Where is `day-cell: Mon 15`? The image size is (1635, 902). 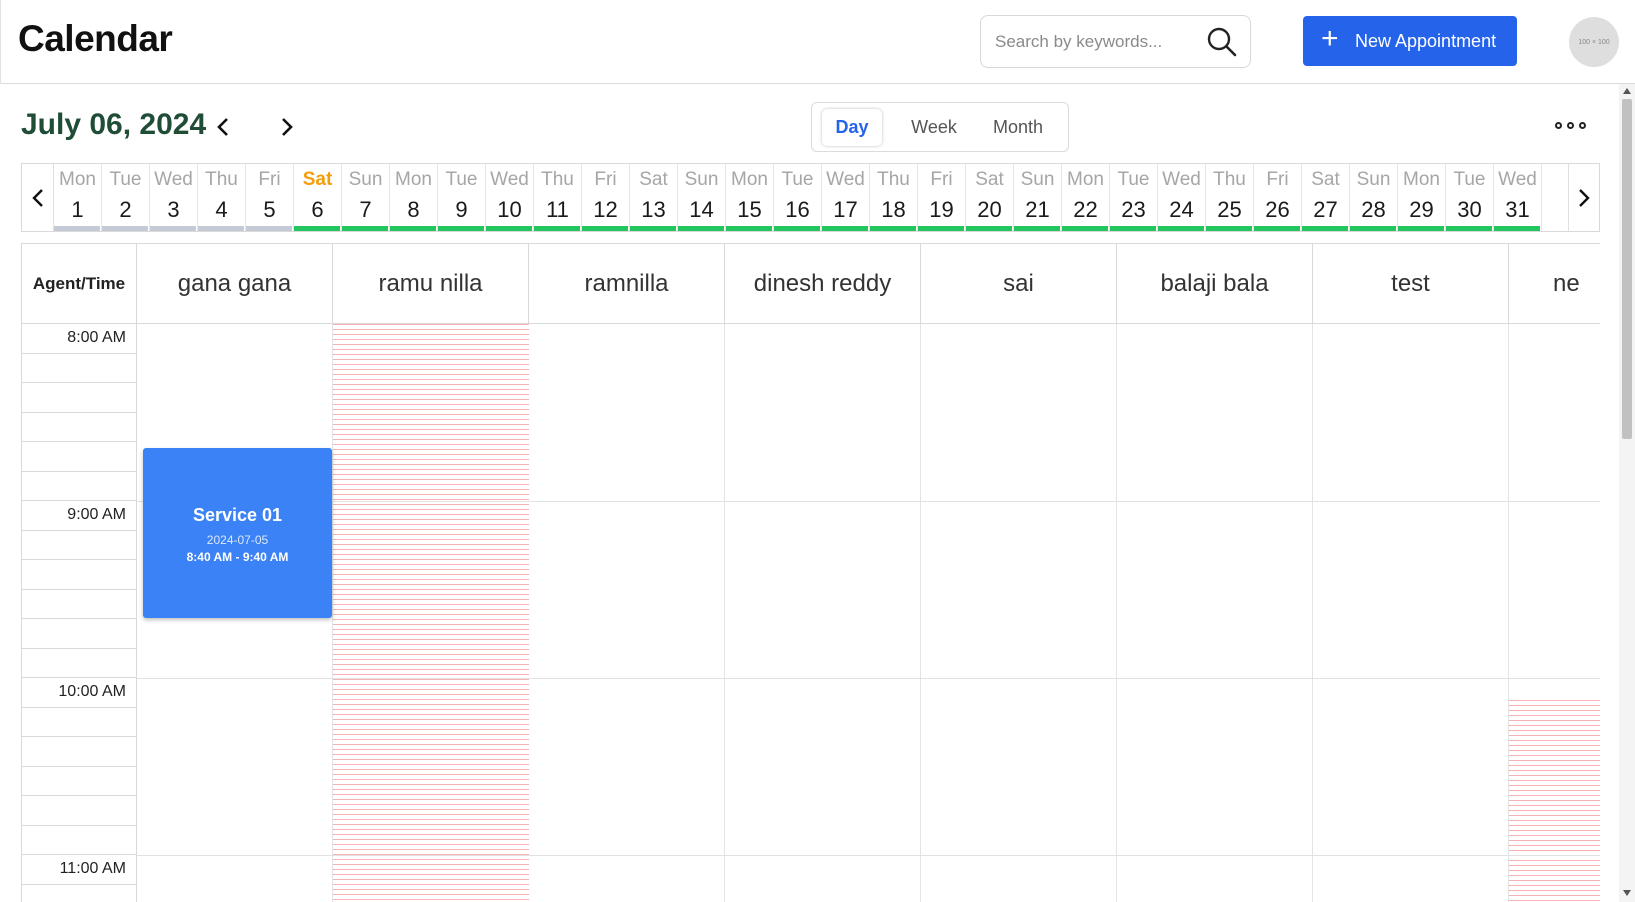 day-cell: Mon 15 is located at coordinates (750, 197).